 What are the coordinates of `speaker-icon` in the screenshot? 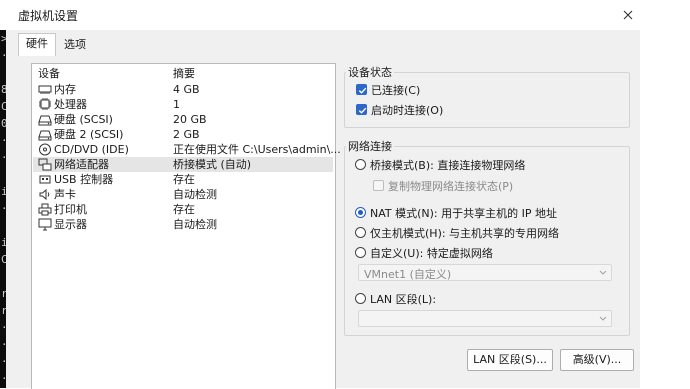 It's located at (44, 194).